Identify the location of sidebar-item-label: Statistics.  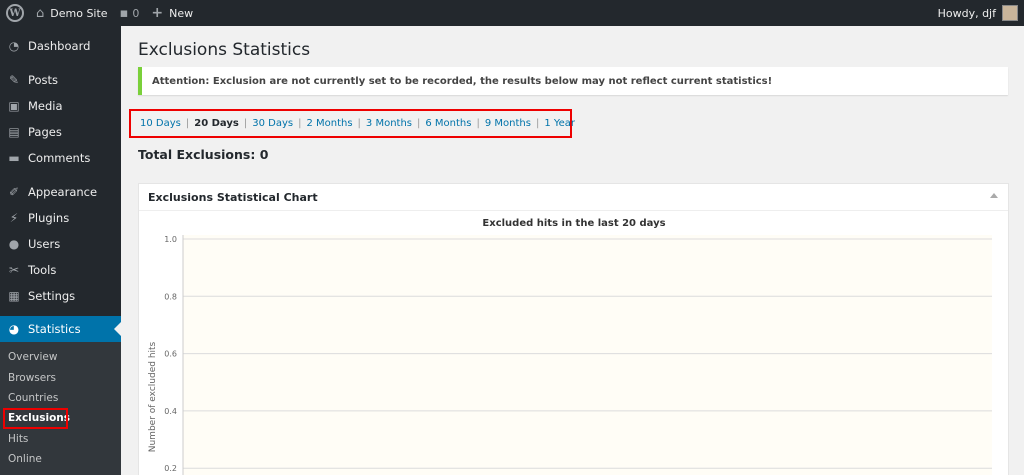
(54, 329).